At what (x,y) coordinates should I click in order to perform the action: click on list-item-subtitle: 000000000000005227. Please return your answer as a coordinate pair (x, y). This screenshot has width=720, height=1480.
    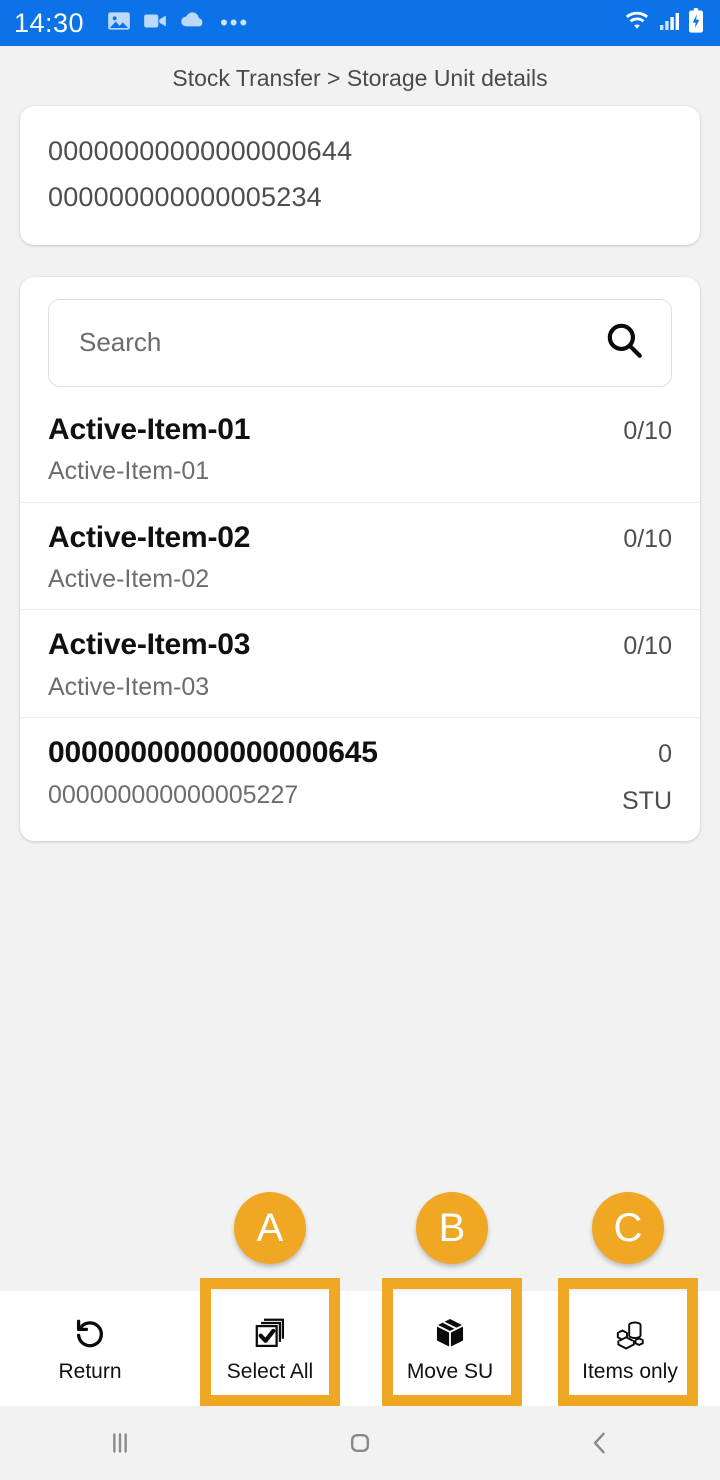
    Looking at the image, I should click on (173, 794).